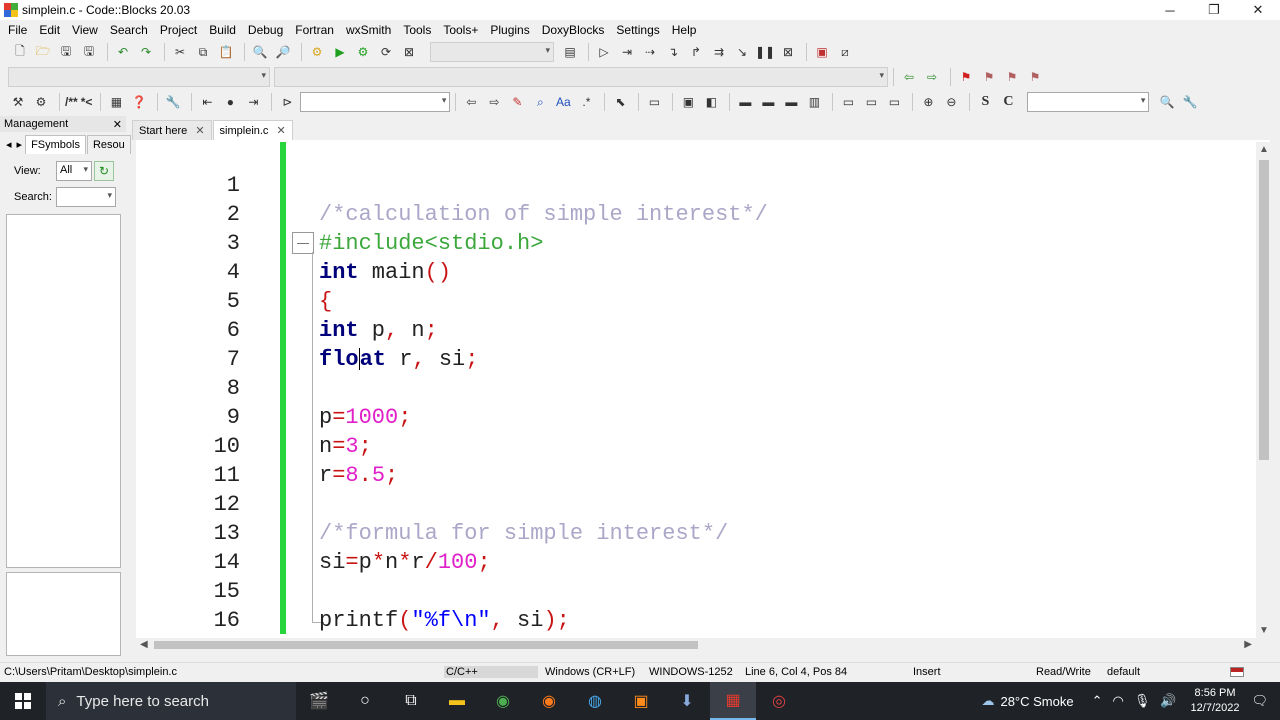 This screenshot has height=720, width=1280. I want to click on tab-start-here: Start here ✕, so click(172, 130).